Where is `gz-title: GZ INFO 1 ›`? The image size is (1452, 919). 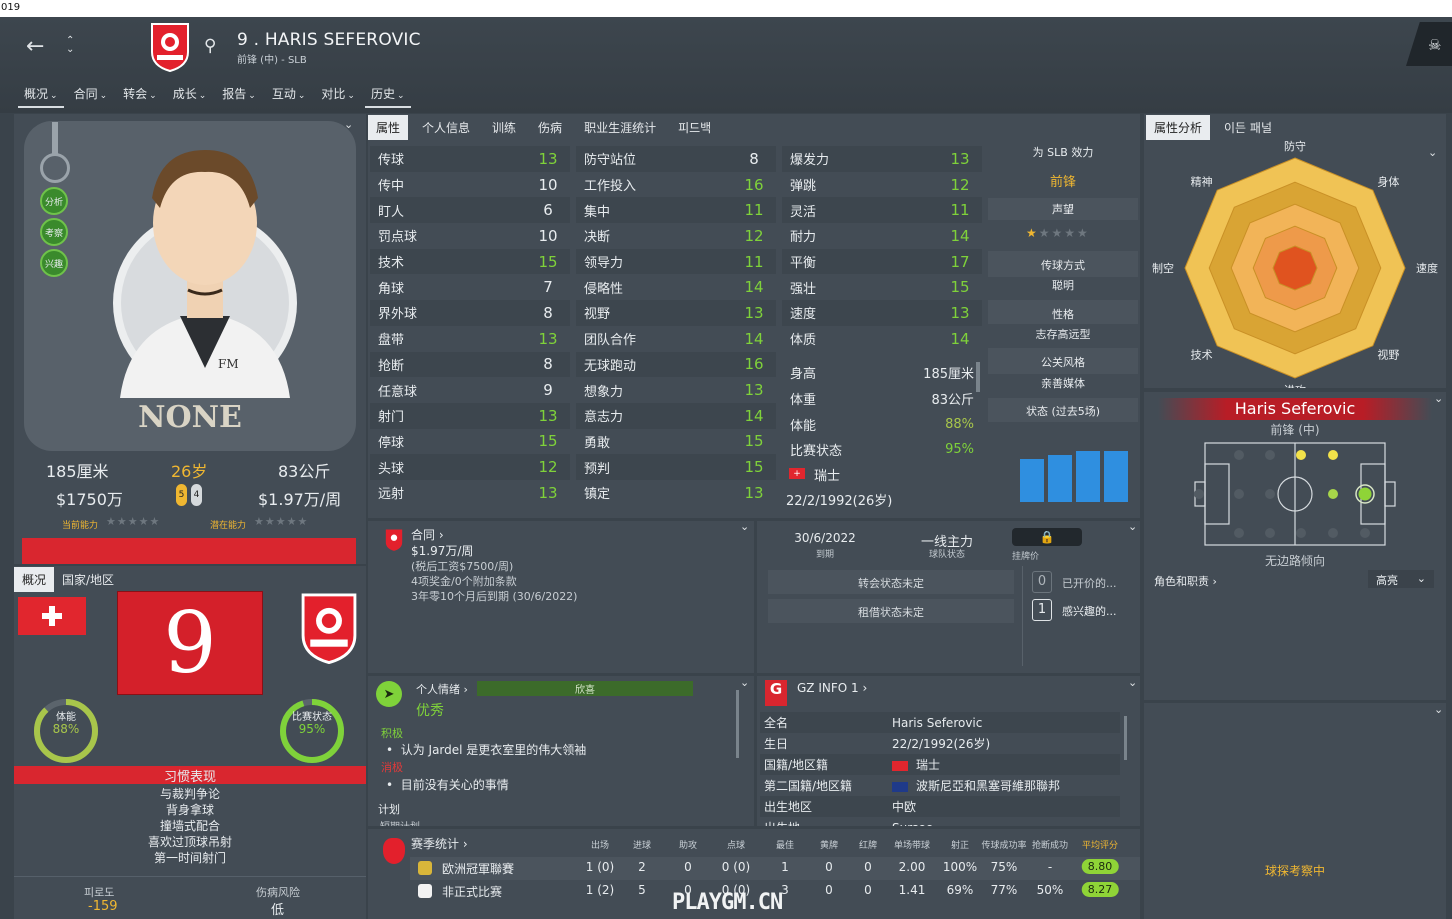 gz-title: GZ INFO 1 › is located at coordinates (832, 688).